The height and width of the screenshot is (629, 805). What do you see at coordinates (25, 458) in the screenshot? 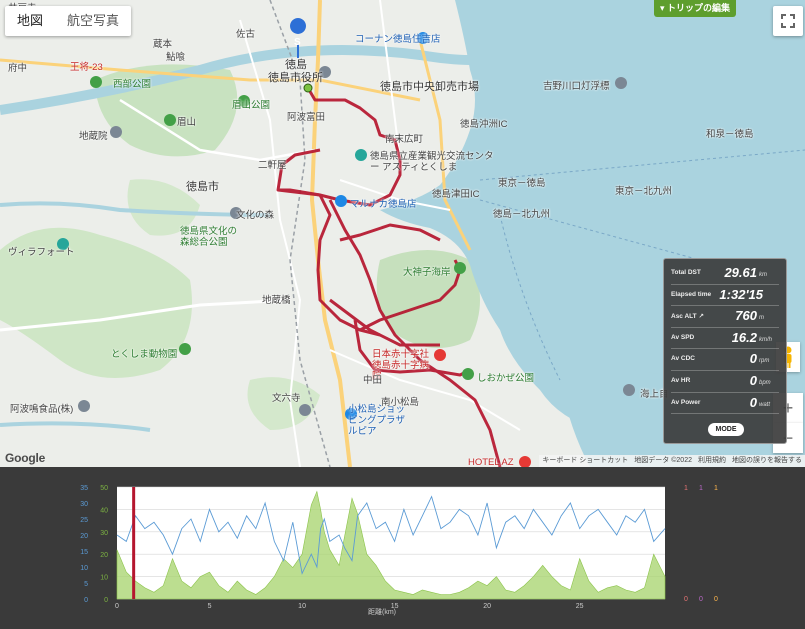
I see `google-logo: Google` at bounding box center [25, 458].